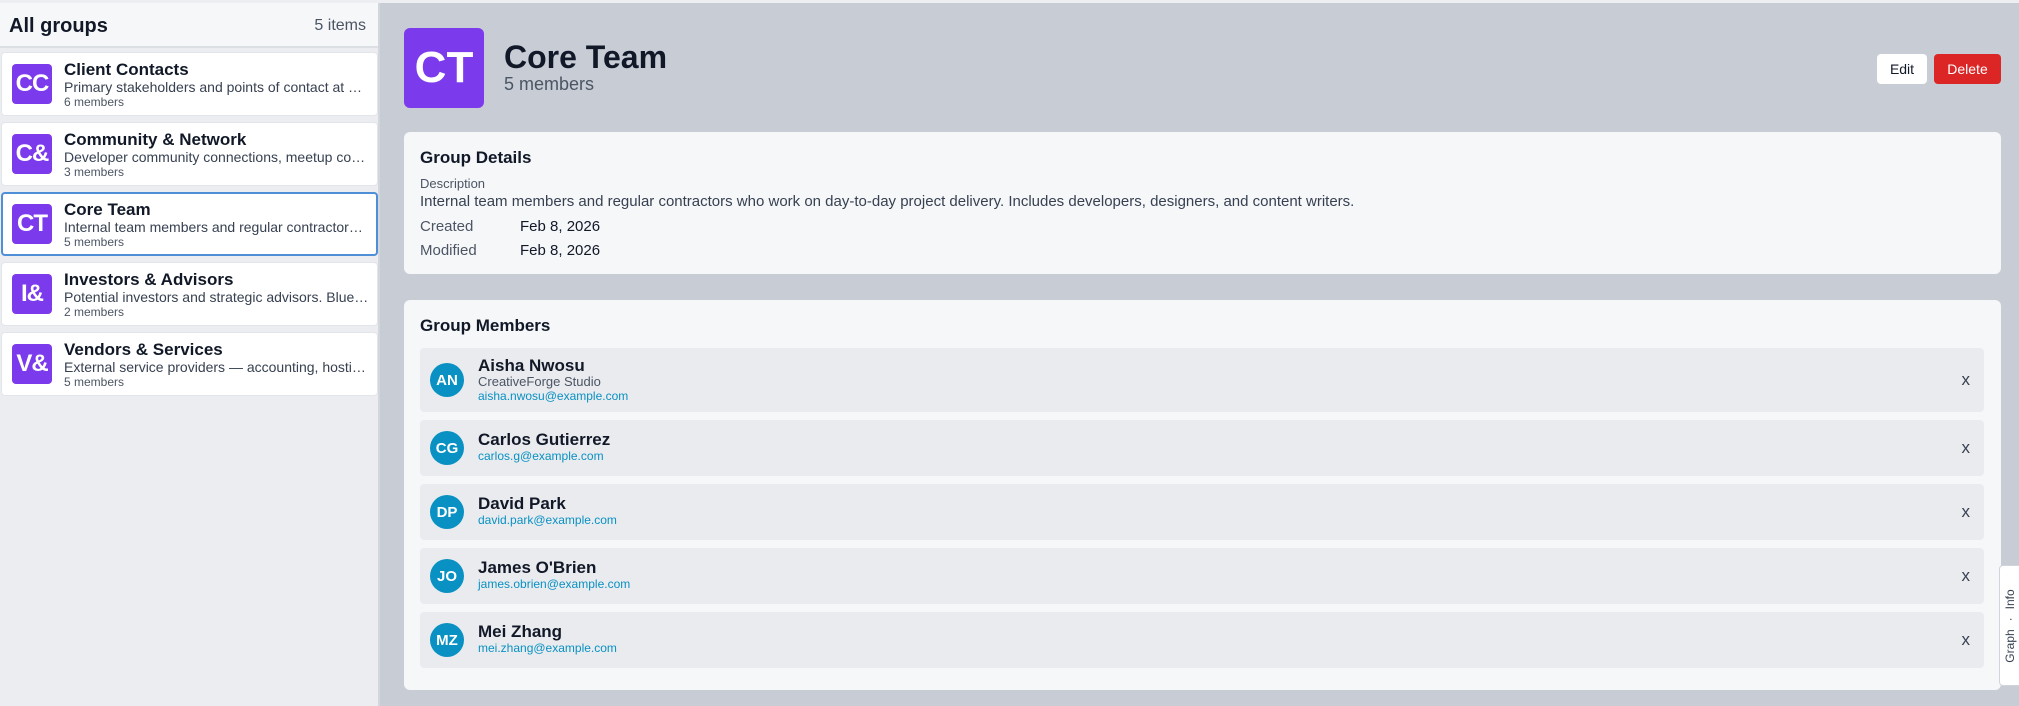  I want to click on group-name: Vendors & Services, so click(143, 349).